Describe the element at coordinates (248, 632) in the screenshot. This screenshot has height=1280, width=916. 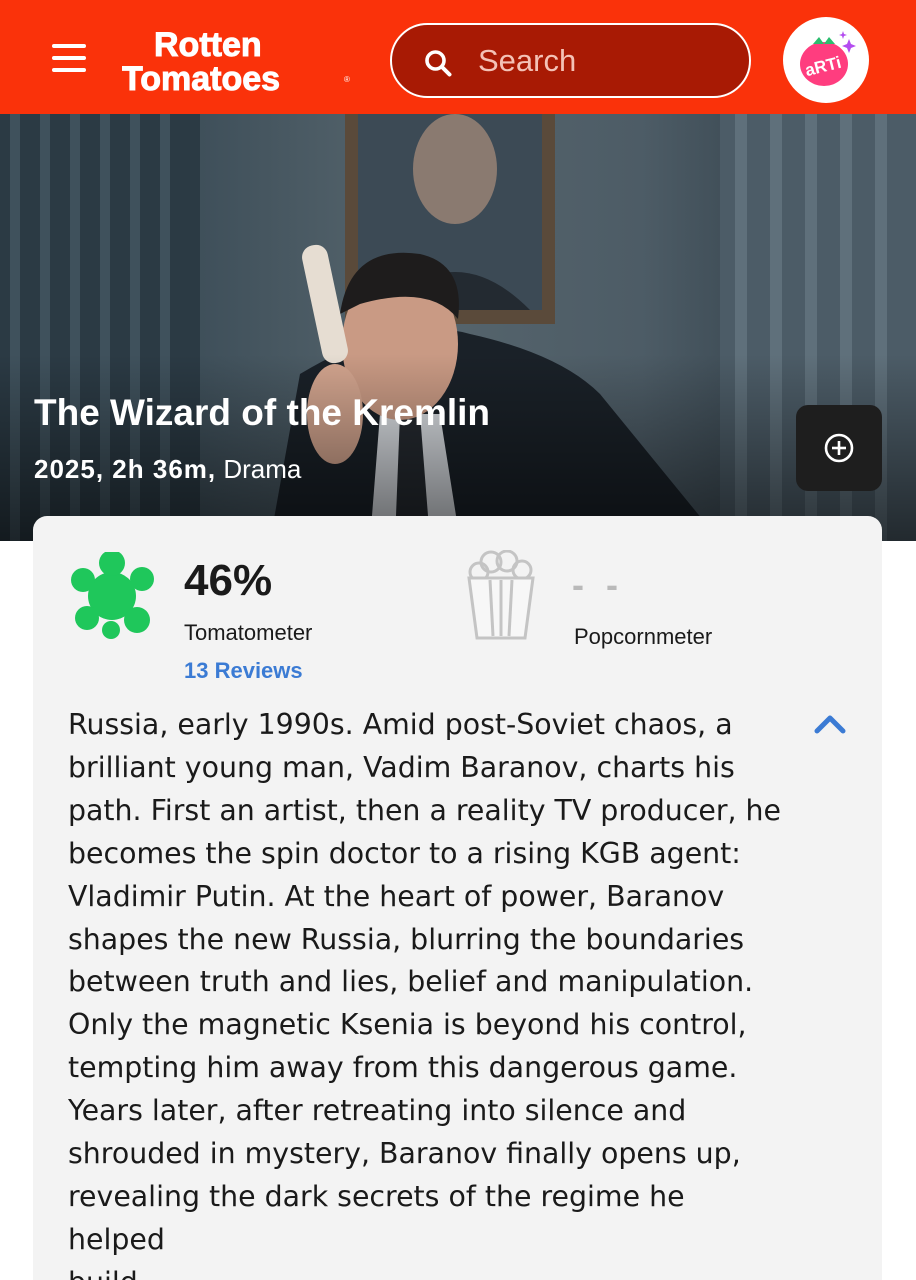
I see `tomatometer-label: Tomatometer` at that location.